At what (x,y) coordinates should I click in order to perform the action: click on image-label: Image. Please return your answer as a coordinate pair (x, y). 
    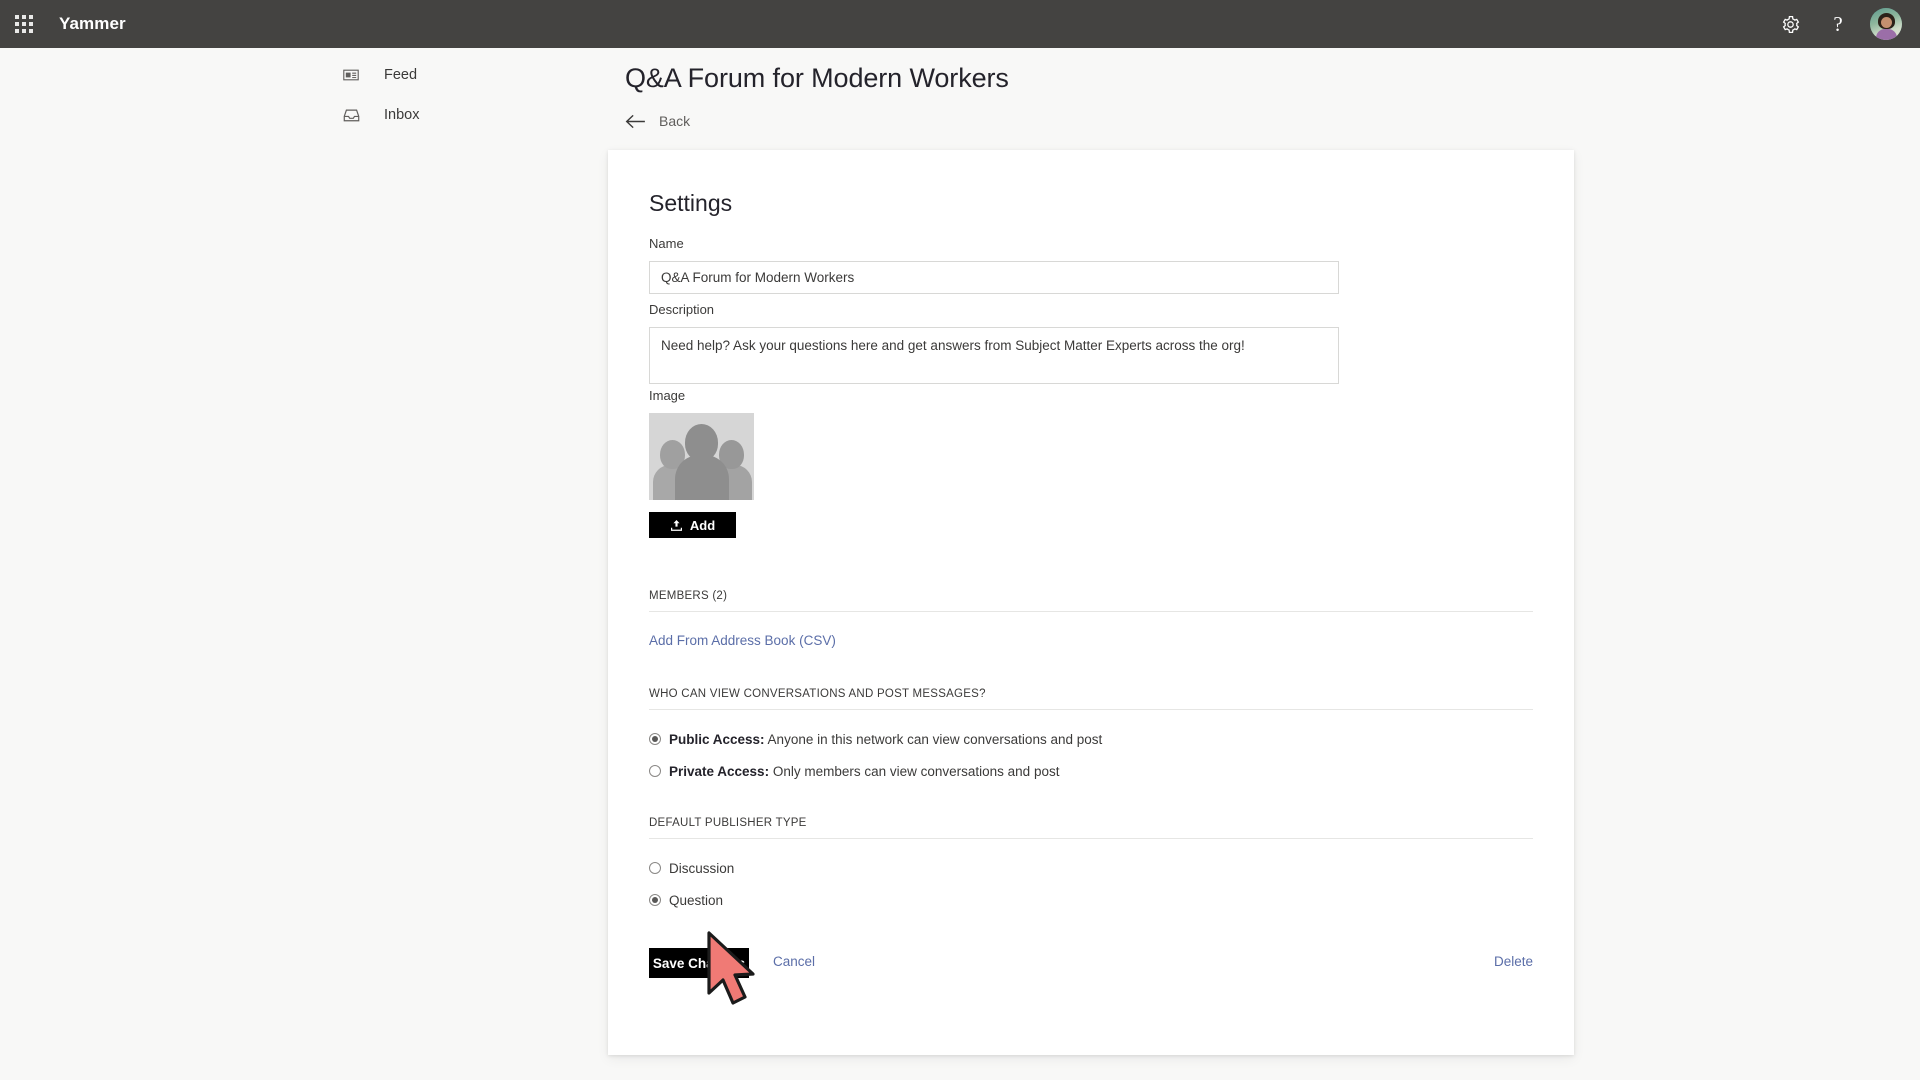
    Looking at the image, I should click on (667, 395).